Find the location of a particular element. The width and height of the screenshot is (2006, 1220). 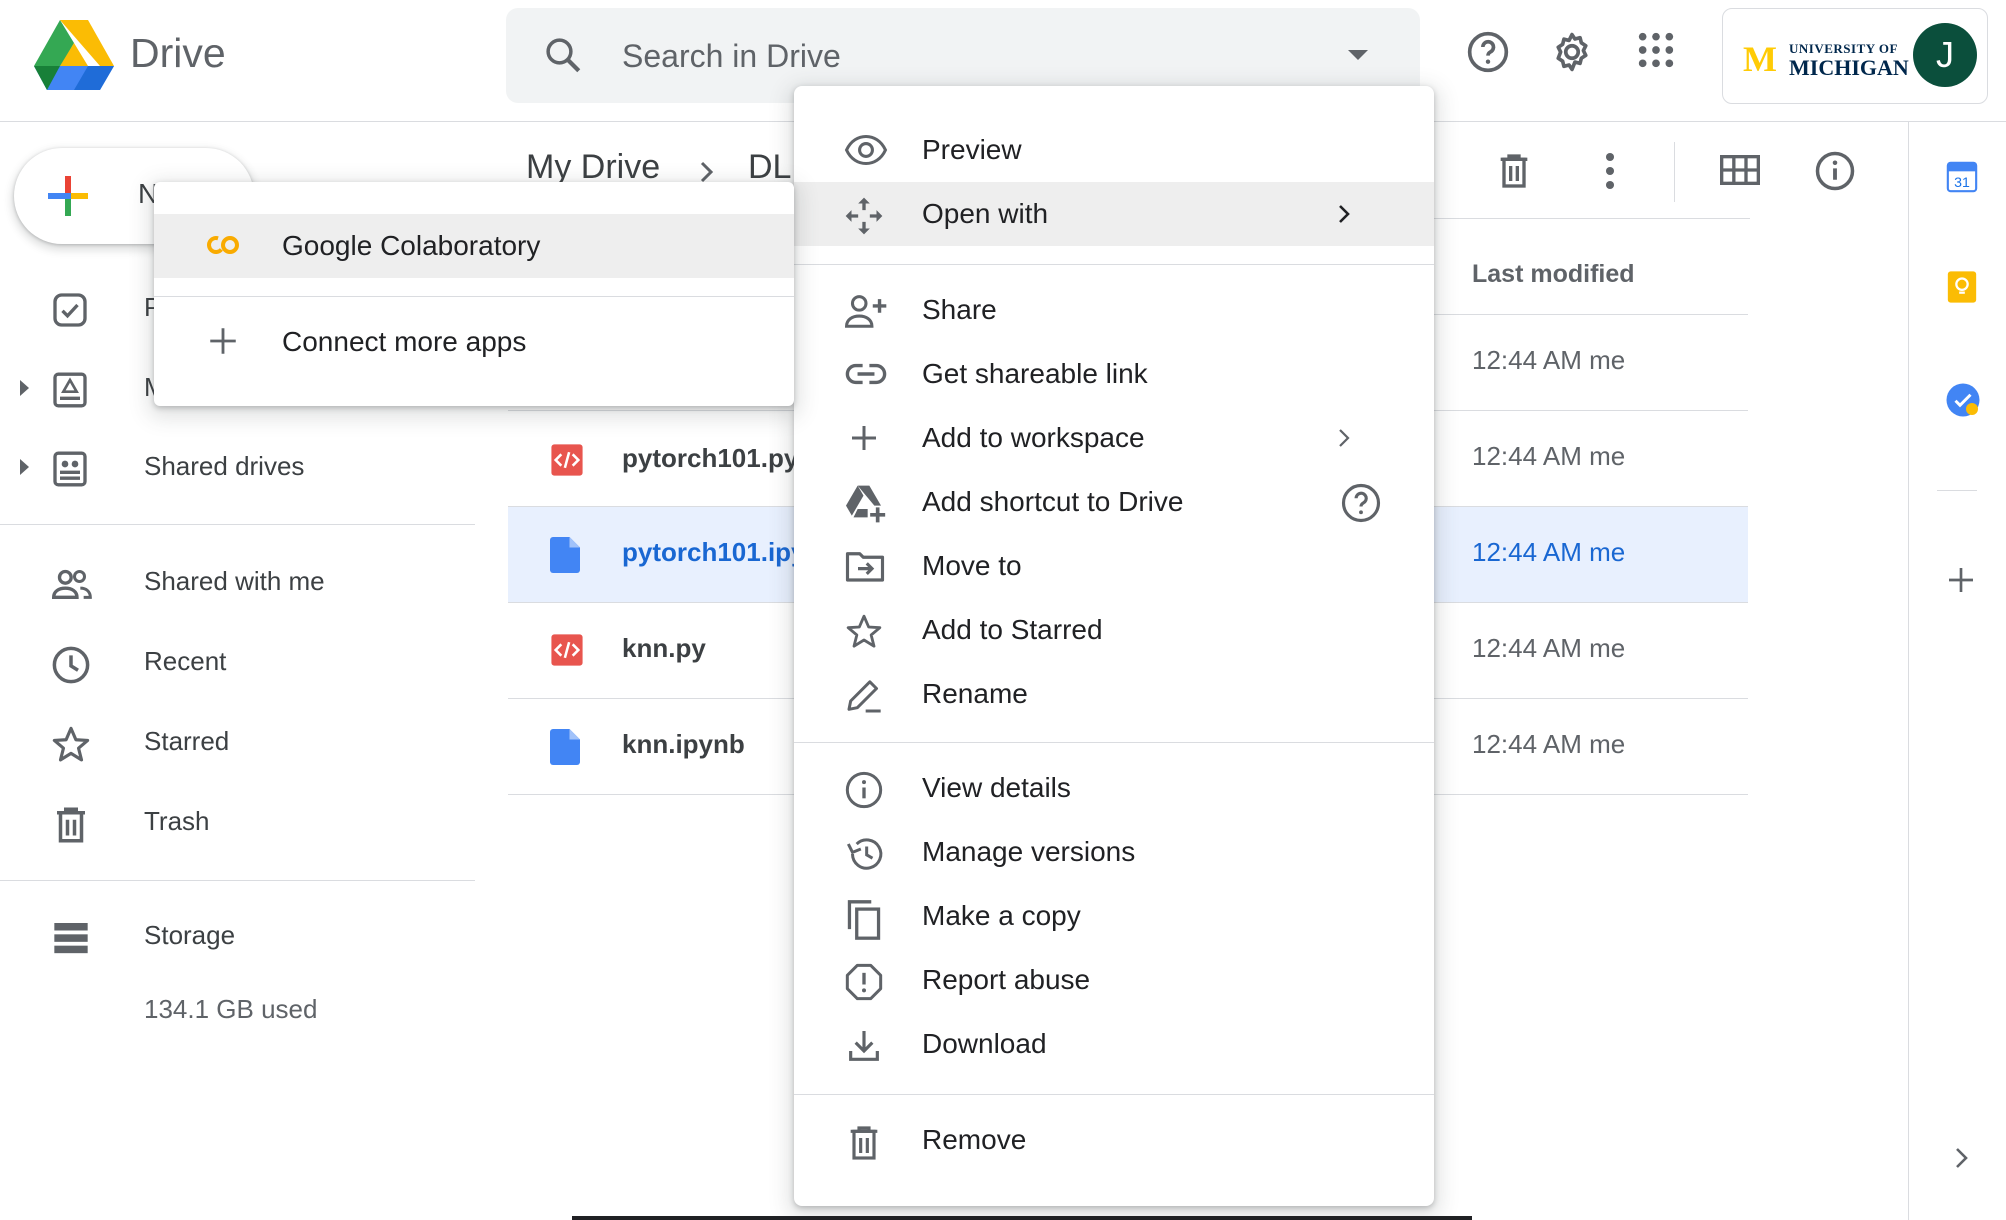

tasks-icon is located at coordinates (1963, 400).